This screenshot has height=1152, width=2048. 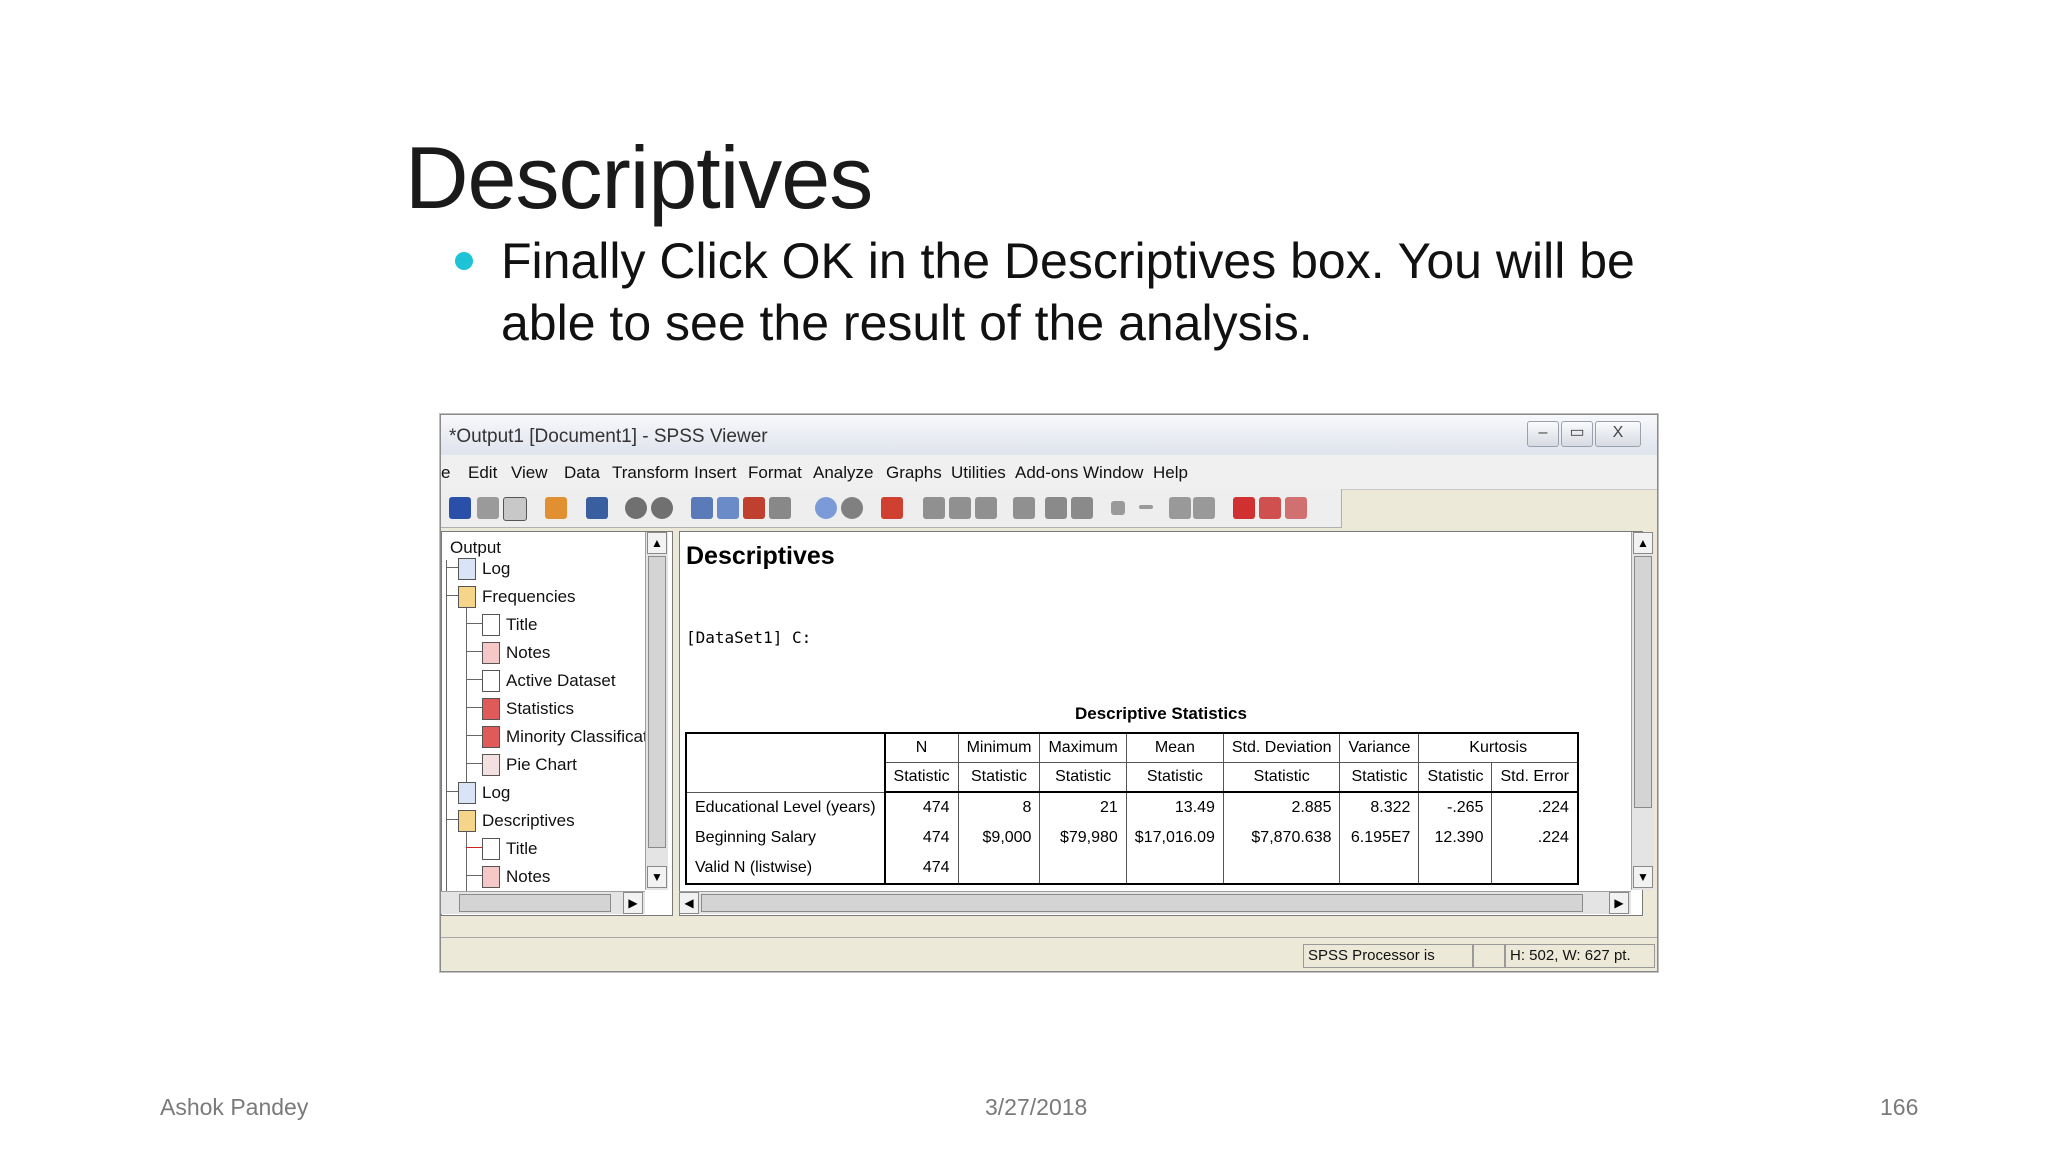 I want to click on tree-item-notes: Notes, so click(x=528, y=653).